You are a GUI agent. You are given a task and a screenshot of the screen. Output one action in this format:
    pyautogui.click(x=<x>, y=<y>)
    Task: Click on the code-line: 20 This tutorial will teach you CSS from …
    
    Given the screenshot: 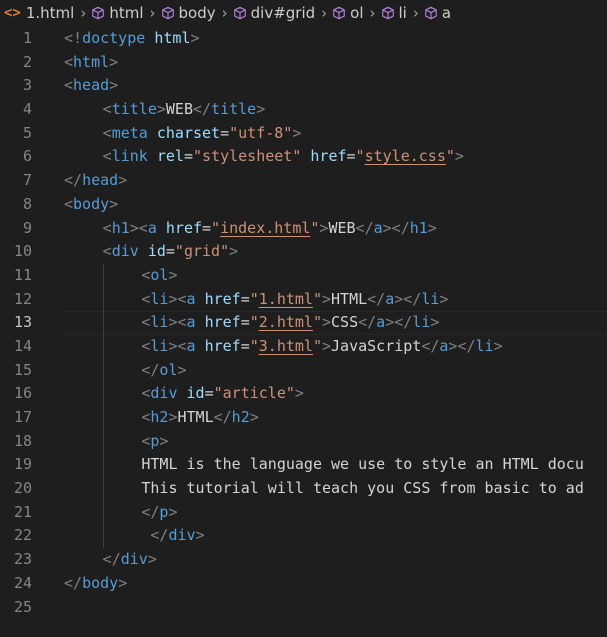 What is the action you would take?
    pyautogui.click(x=303, y=489)
    